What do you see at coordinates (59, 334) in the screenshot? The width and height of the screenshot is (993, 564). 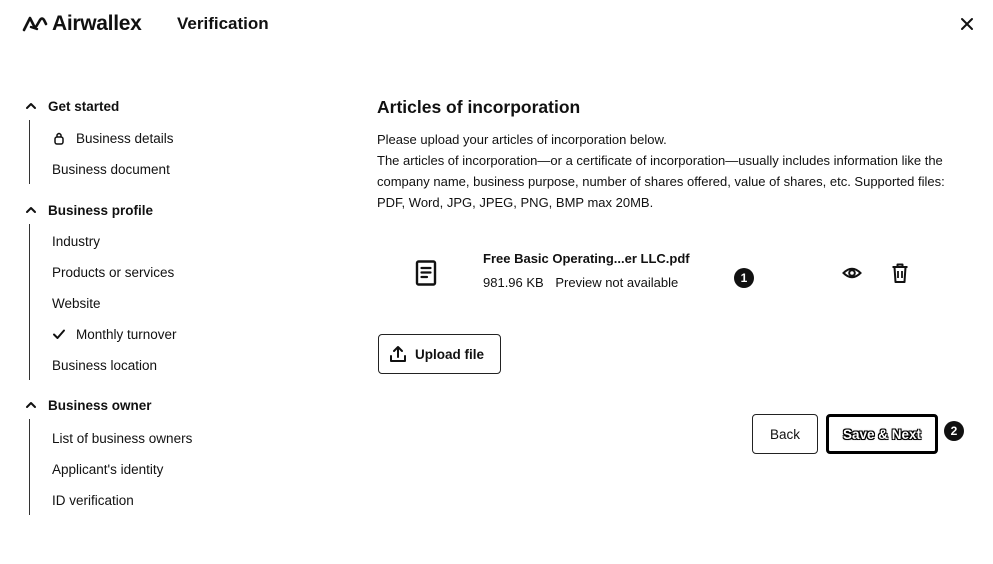 I see `check-icon` at bounding box center [59, 334].